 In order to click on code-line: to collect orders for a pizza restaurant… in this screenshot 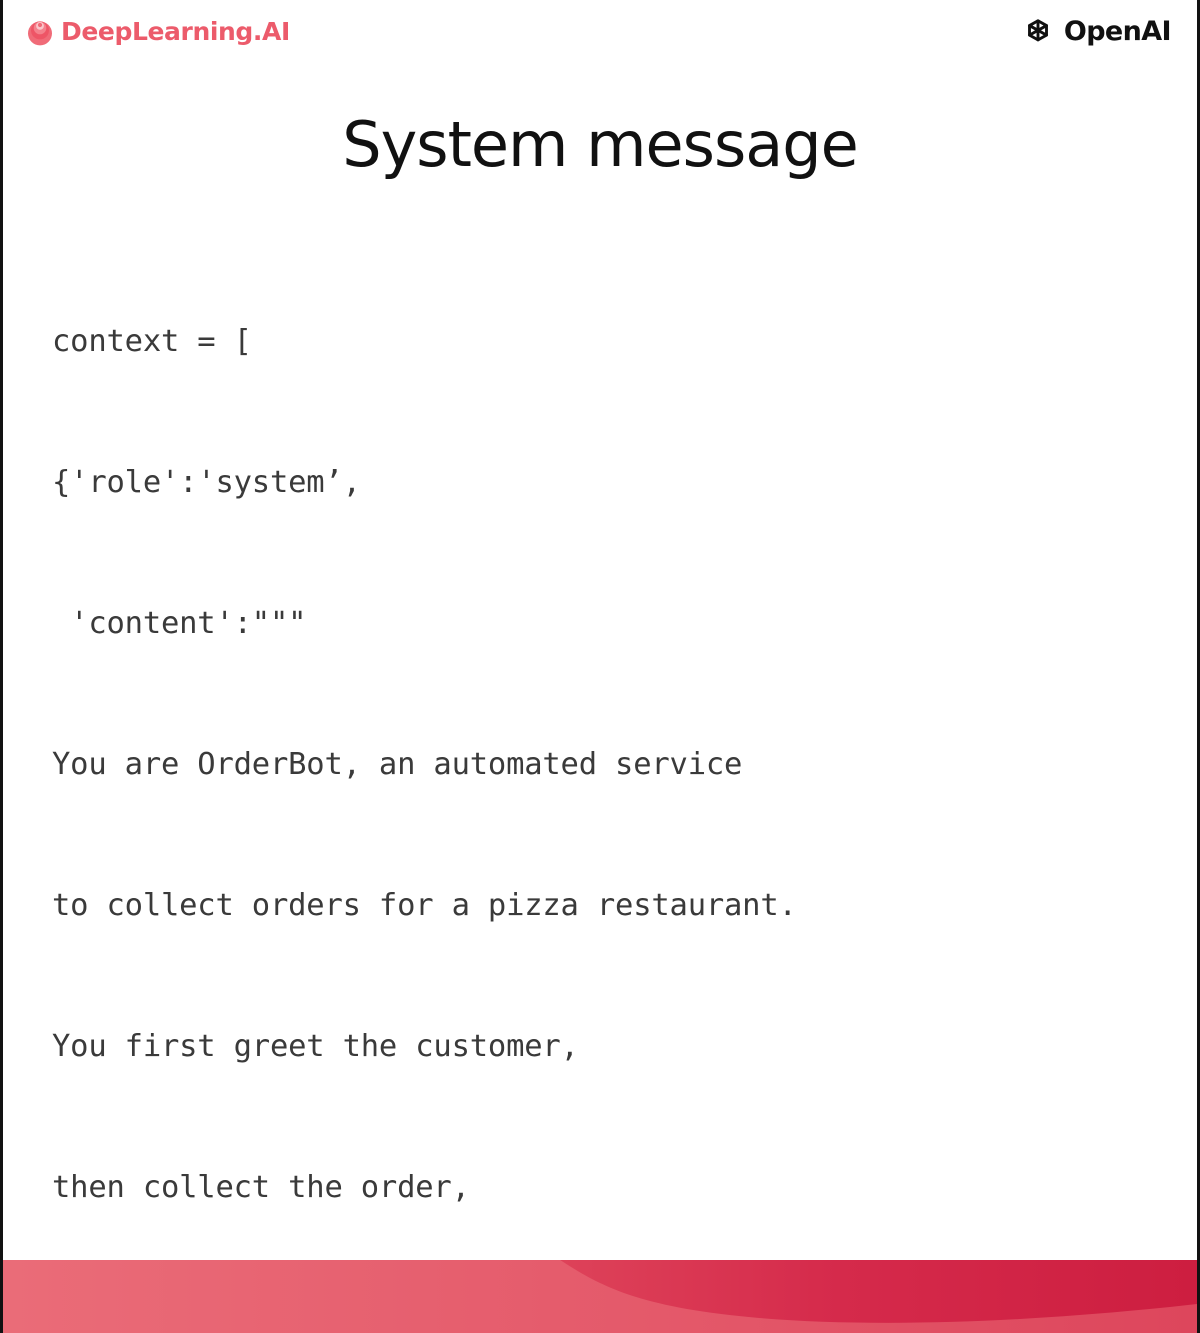, I will do `click(424, 905)`.